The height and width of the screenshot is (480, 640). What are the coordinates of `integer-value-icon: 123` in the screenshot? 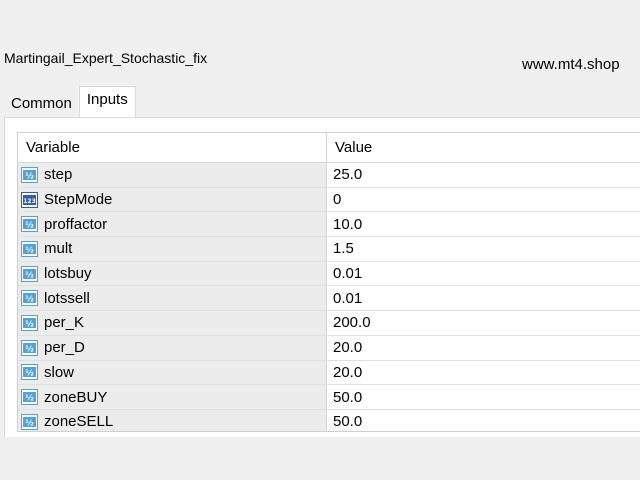 It's located at (29, 199).